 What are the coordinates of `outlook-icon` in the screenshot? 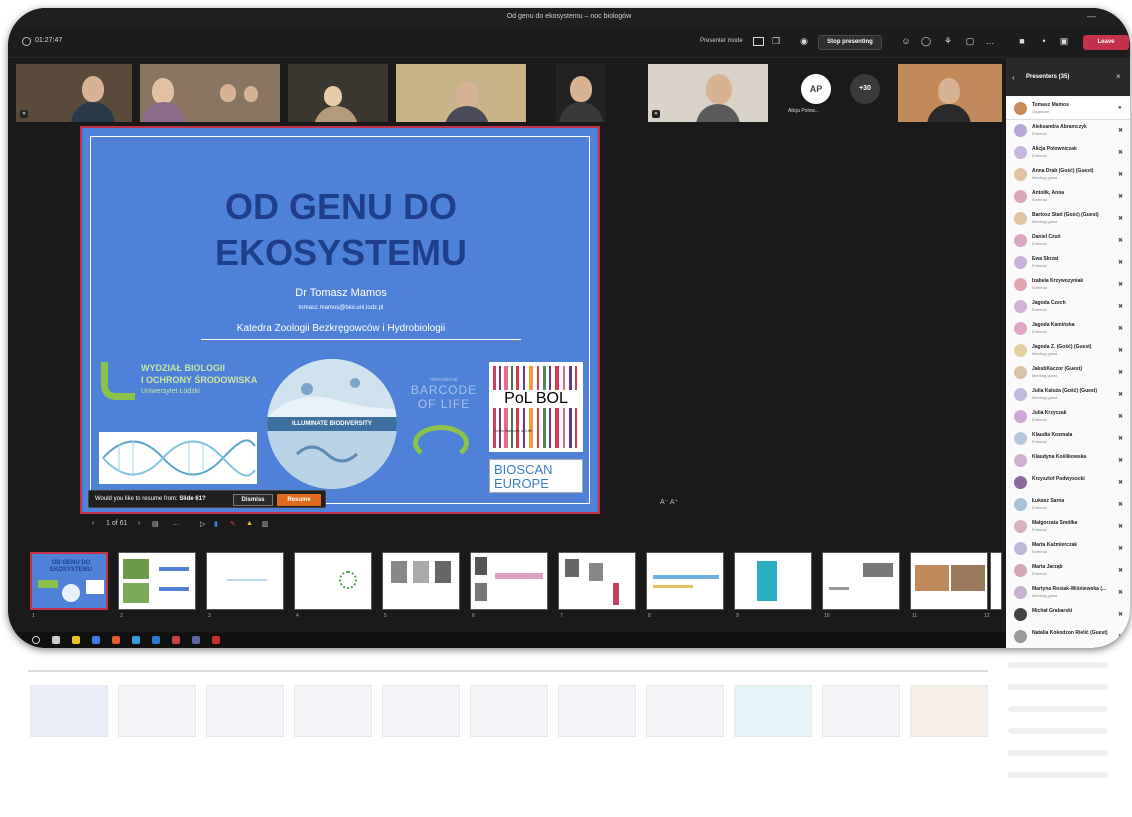 It's located at (156, 640).